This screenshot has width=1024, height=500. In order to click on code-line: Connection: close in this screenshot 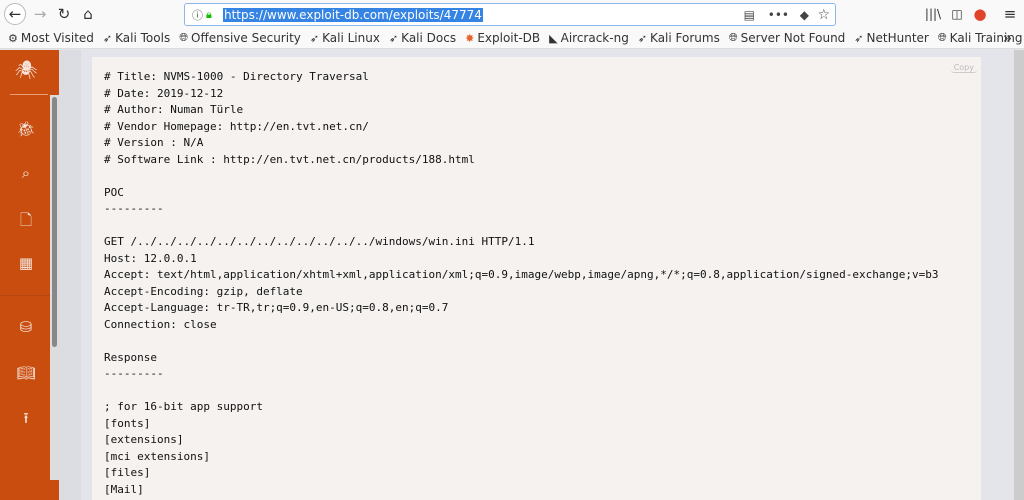, I will do `click(160, 324)`.